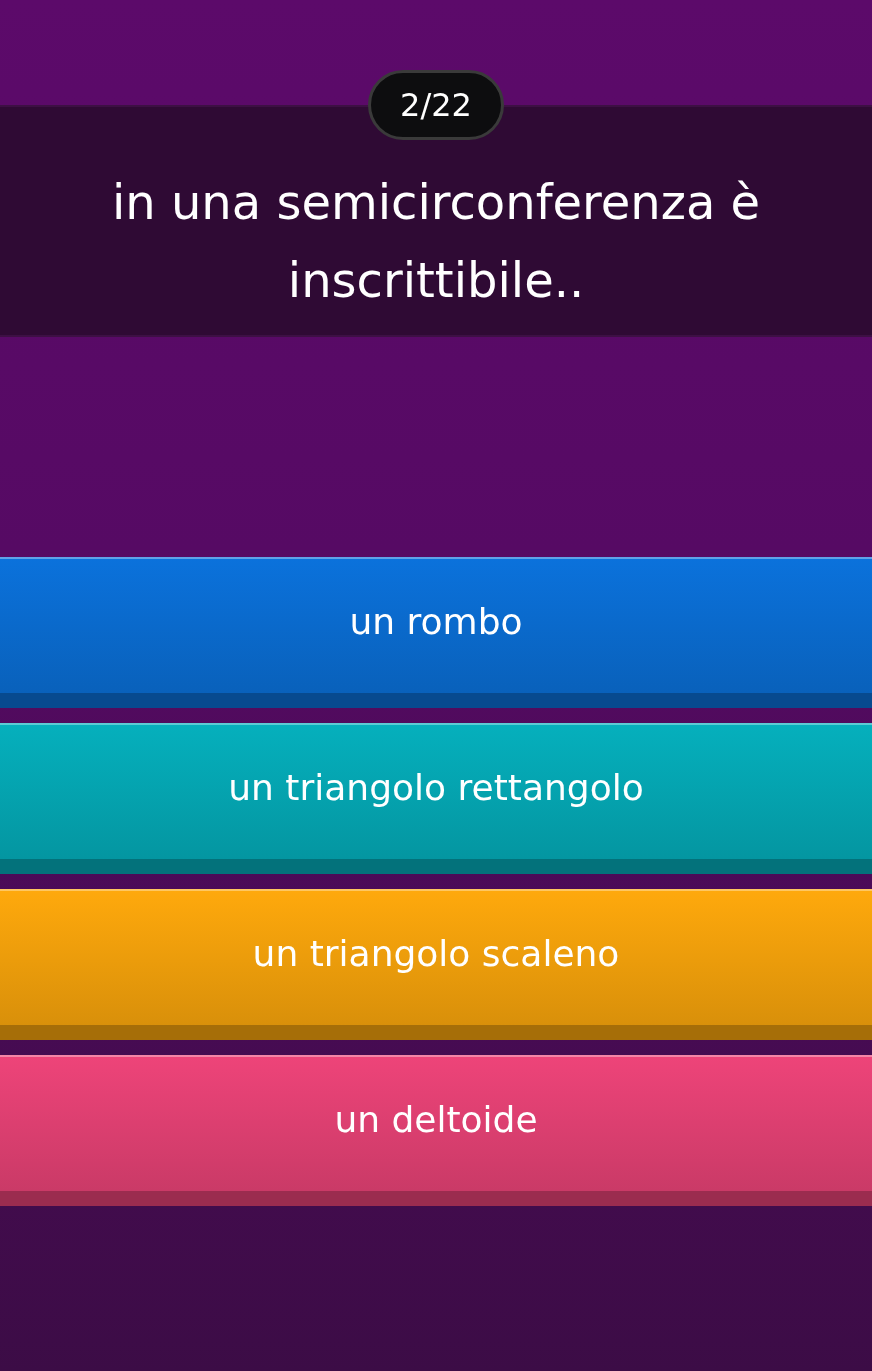  What do you see at coordinates (436, 964) in the screenshot?
I see `answer-button: un triangolo scaleno` at bounding box center [436, 964].